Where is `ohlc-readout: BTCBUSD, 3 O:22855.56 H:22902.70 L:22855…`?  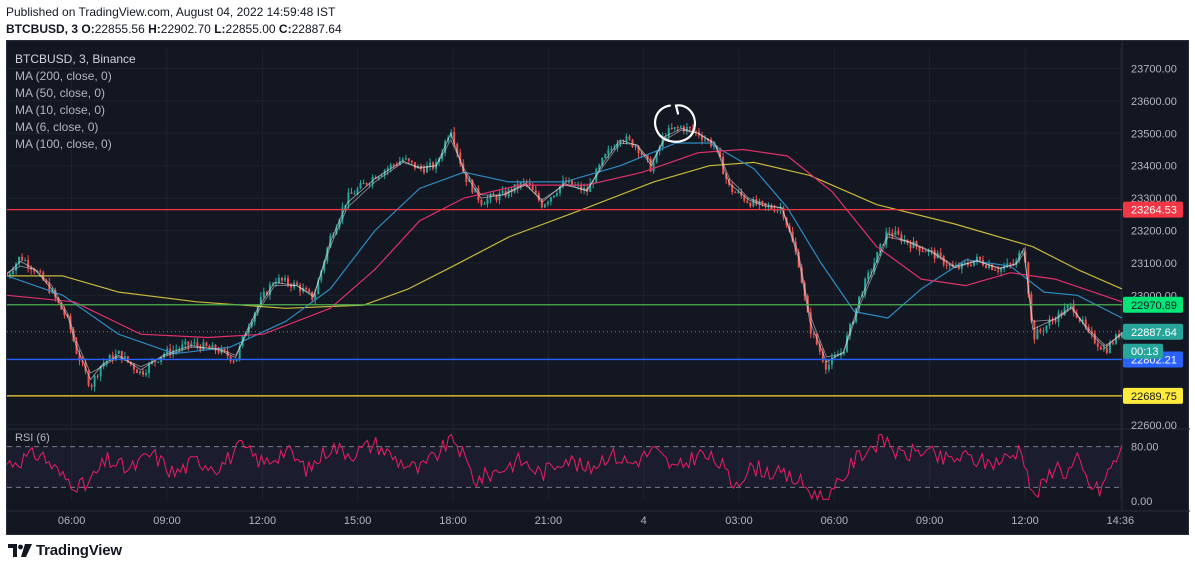
ohlc-readout: BTCBUSD, 3 O:22855.56 H:22902.70 L:22855… is located at coordinates (174, 29).